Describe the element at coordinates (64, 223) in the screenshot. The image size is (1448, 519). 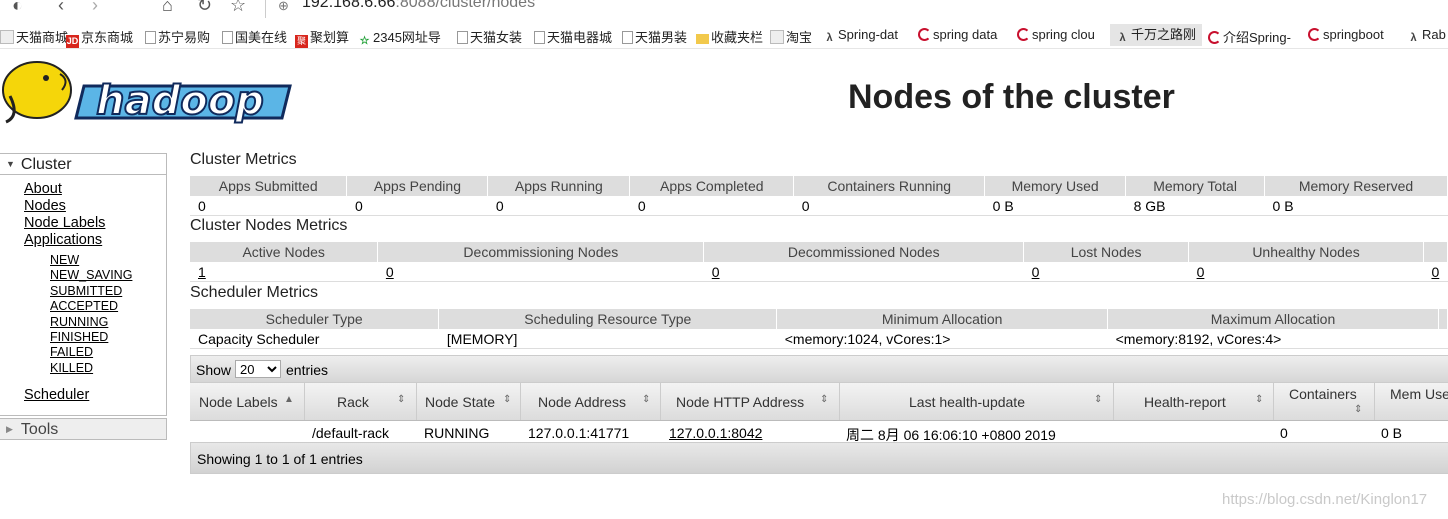
I see `nav-link-node-labels: Node Labels` at that location.